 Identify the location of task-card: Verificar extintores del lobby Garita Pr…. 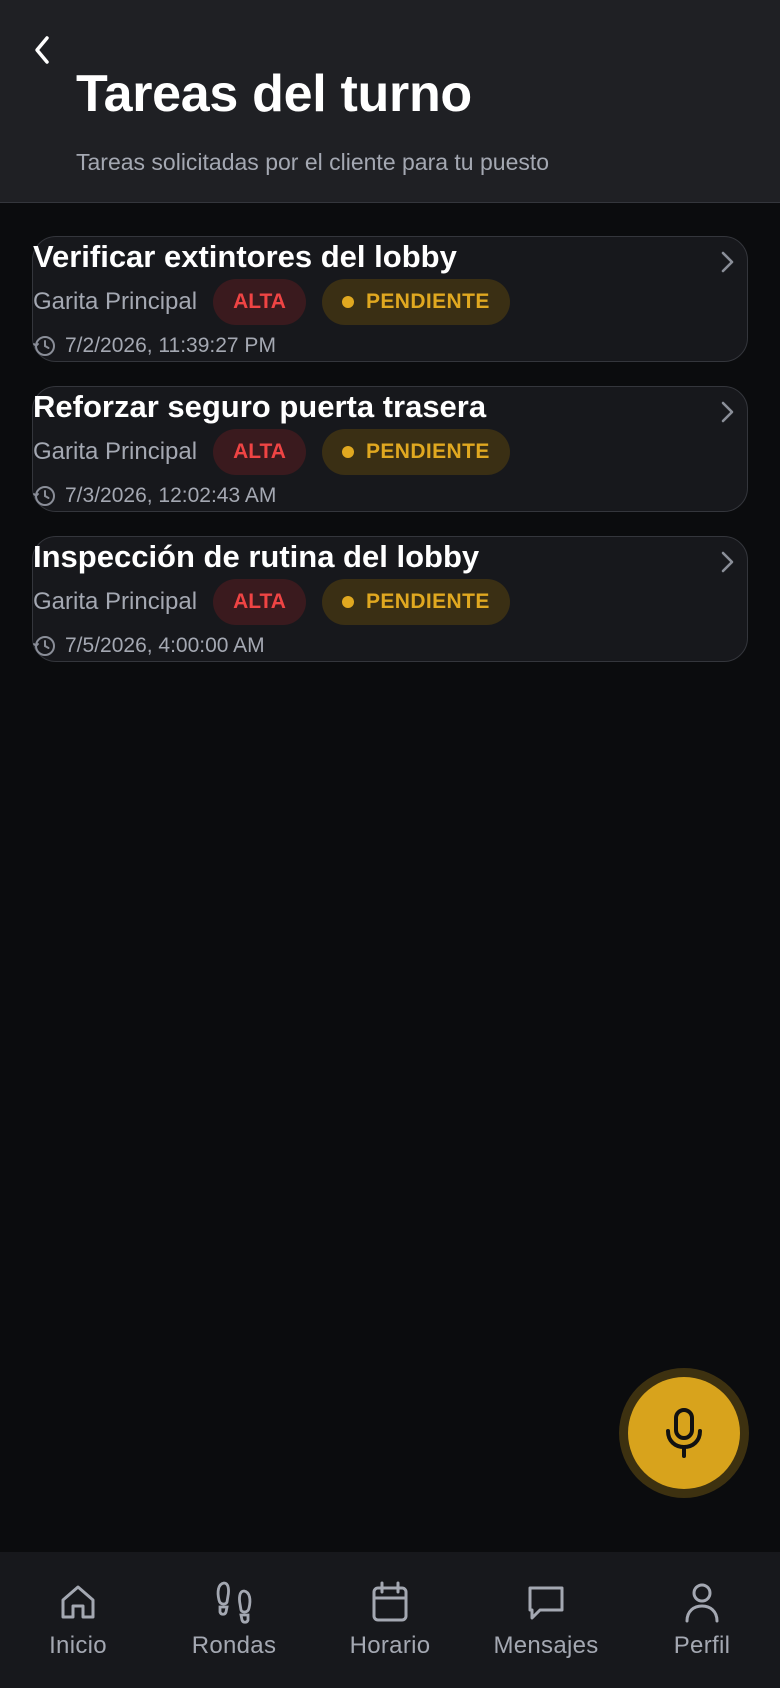
(390, 299).